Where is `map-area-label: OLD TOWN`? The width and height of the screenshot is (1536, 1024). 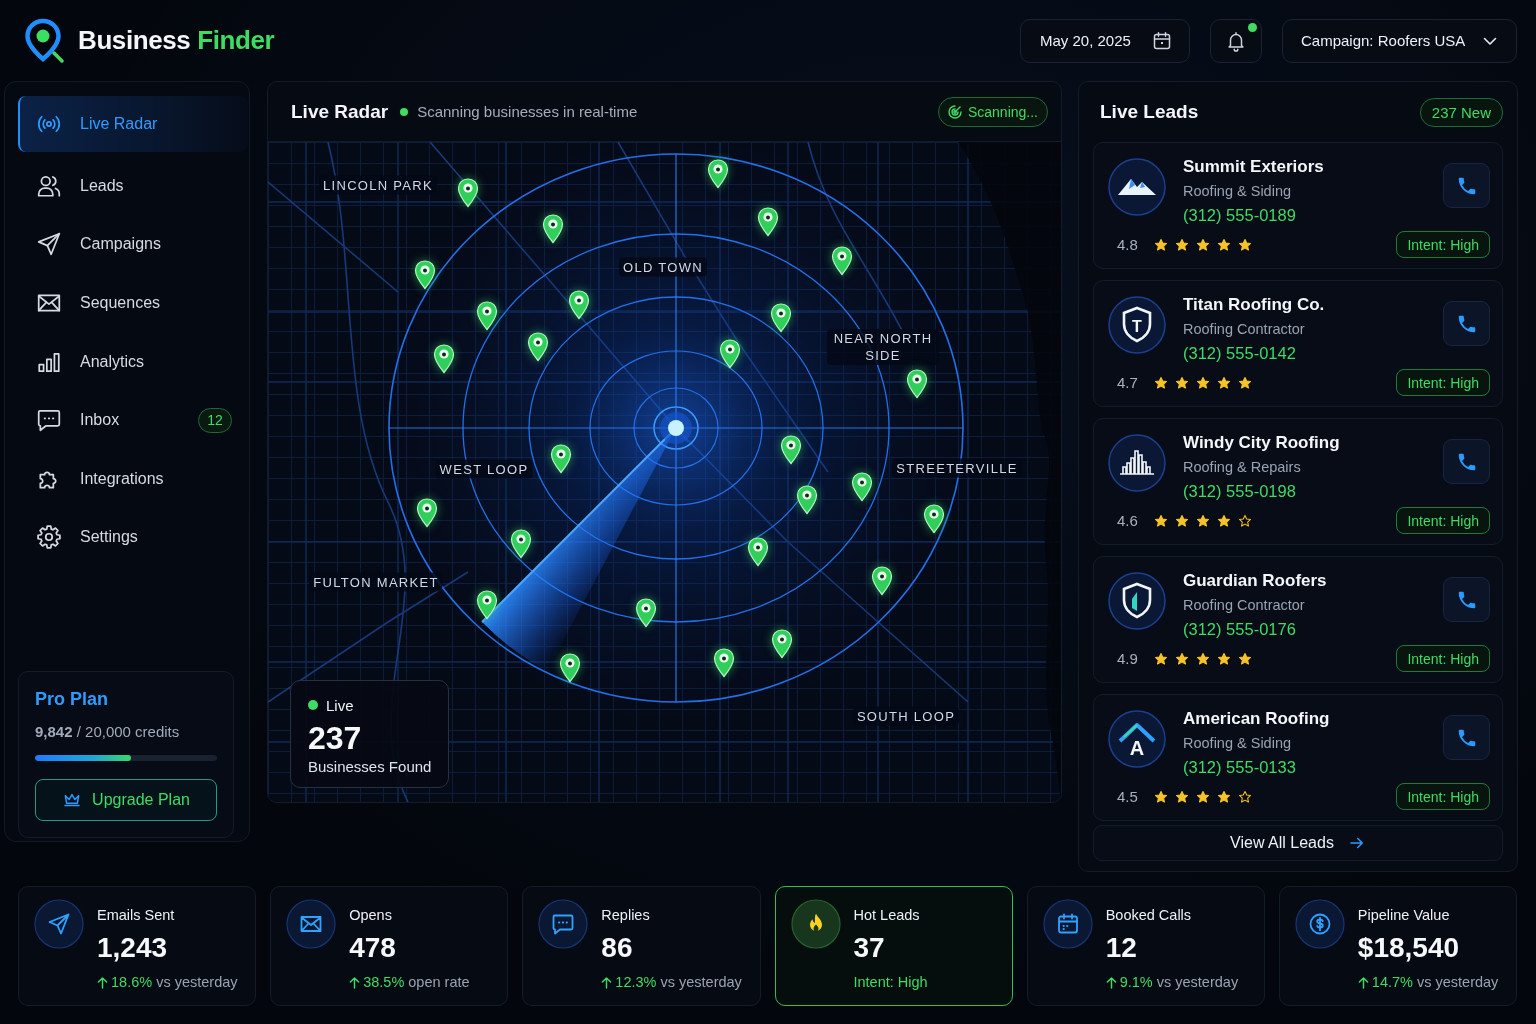 map-area-label: OLD TOWN is located at coordinates (663, 267).